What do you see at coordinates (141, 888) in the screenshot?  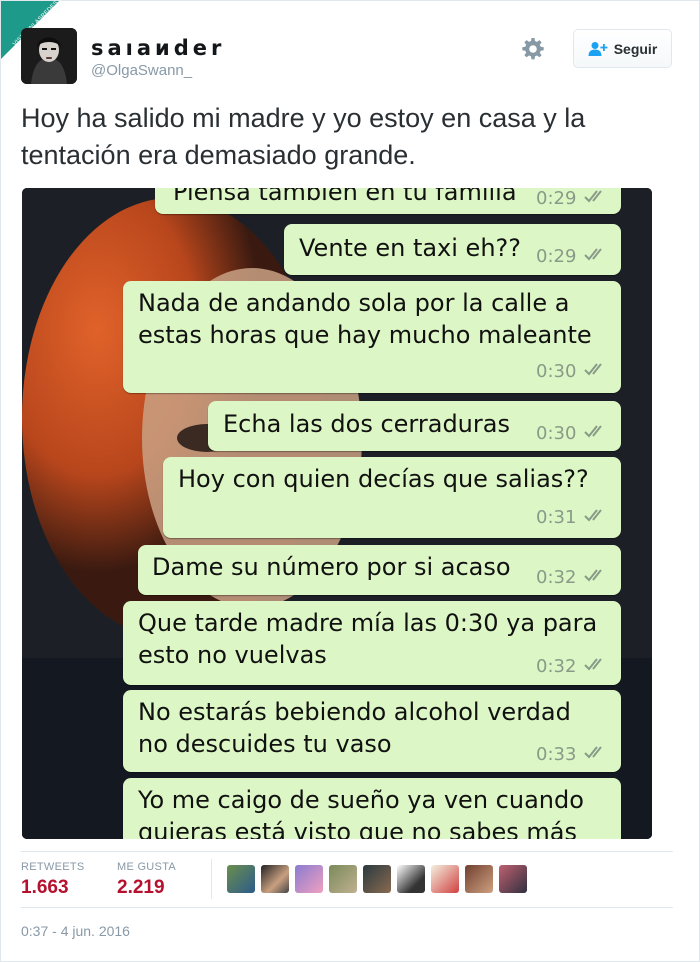 I see `likes-count: 2.219` at bounding box center [141, 888].